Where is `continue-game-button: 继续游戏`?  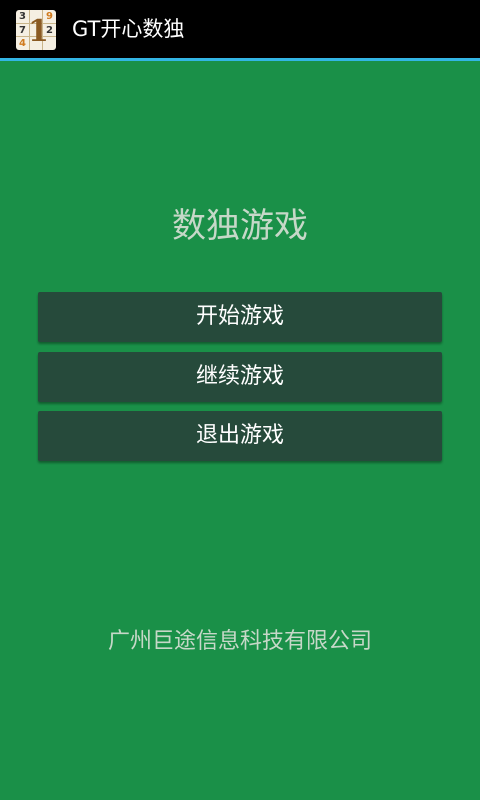 continue-game-button: 继续游戏 is located at coordinates (240, 377).